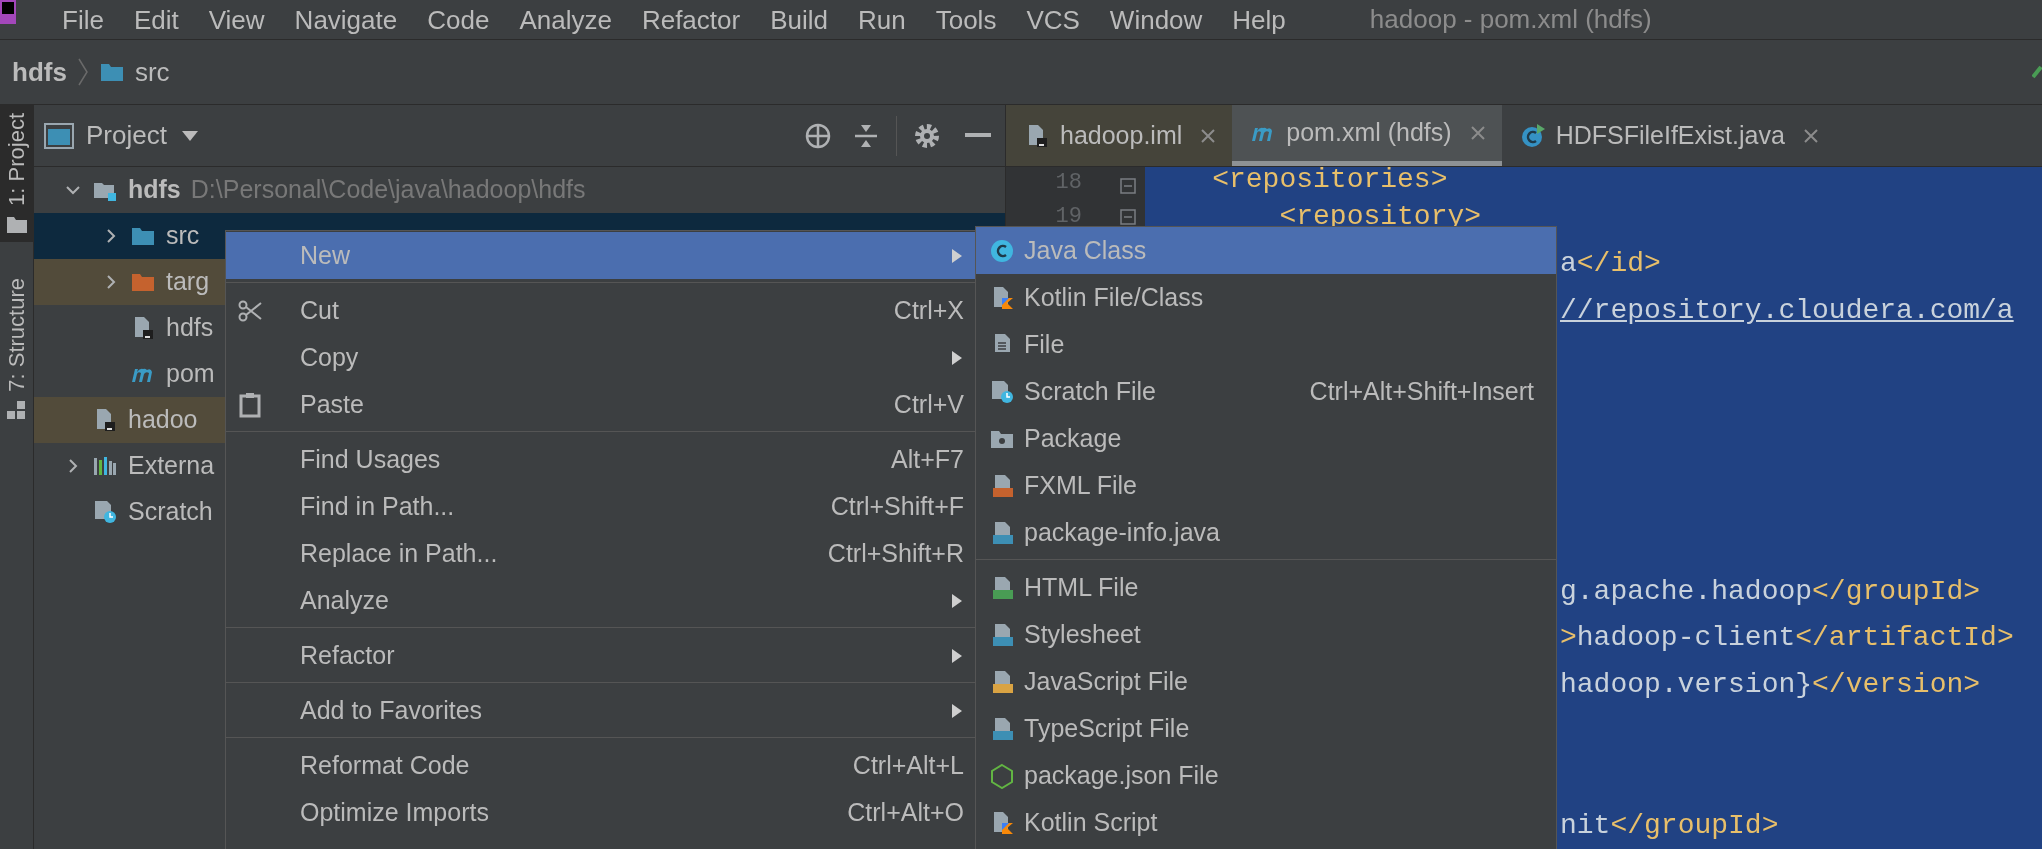  What do you see at coordinates (1787, 310) in the screenshot?
I see `code-line: //repository.cloudera.com/a` at bounding box center [1787, 310].